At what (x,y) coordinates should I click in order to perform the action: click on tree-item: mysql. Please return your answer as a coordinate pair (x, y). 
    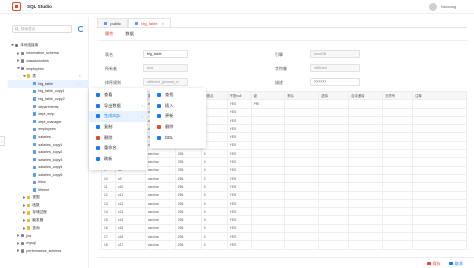
    Looking at the image, I should click on (48, 243).